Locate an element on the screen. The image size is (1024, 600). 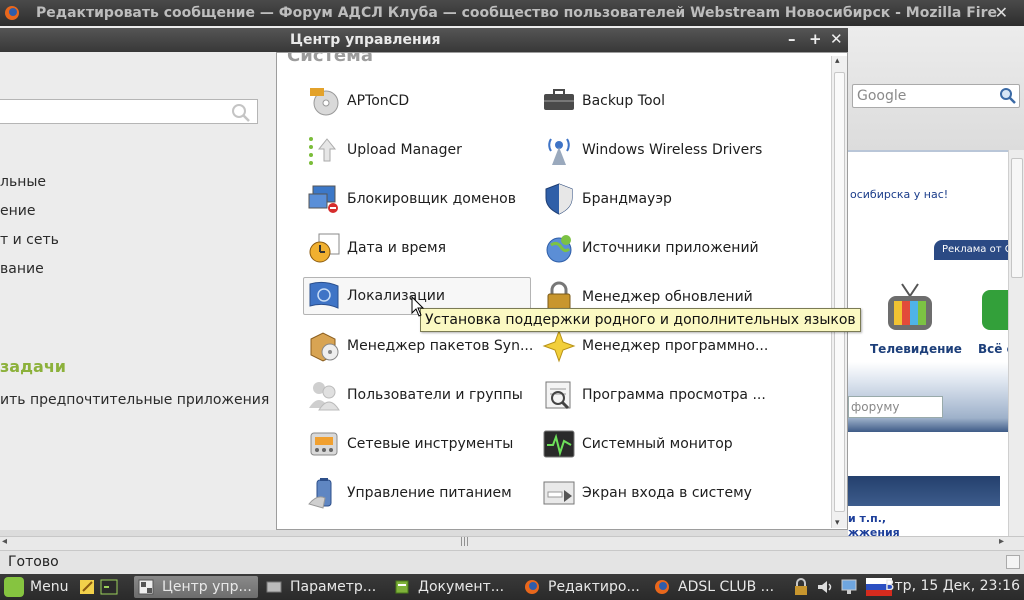
applet-label: Экран входа в систему is located at coordinates (667, 493).